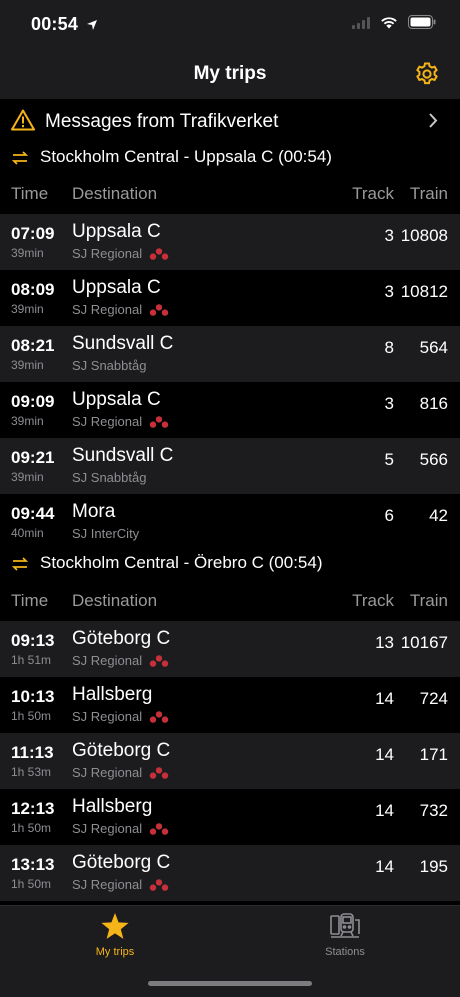  I want to click on track-number: 8, so click(389, 347).